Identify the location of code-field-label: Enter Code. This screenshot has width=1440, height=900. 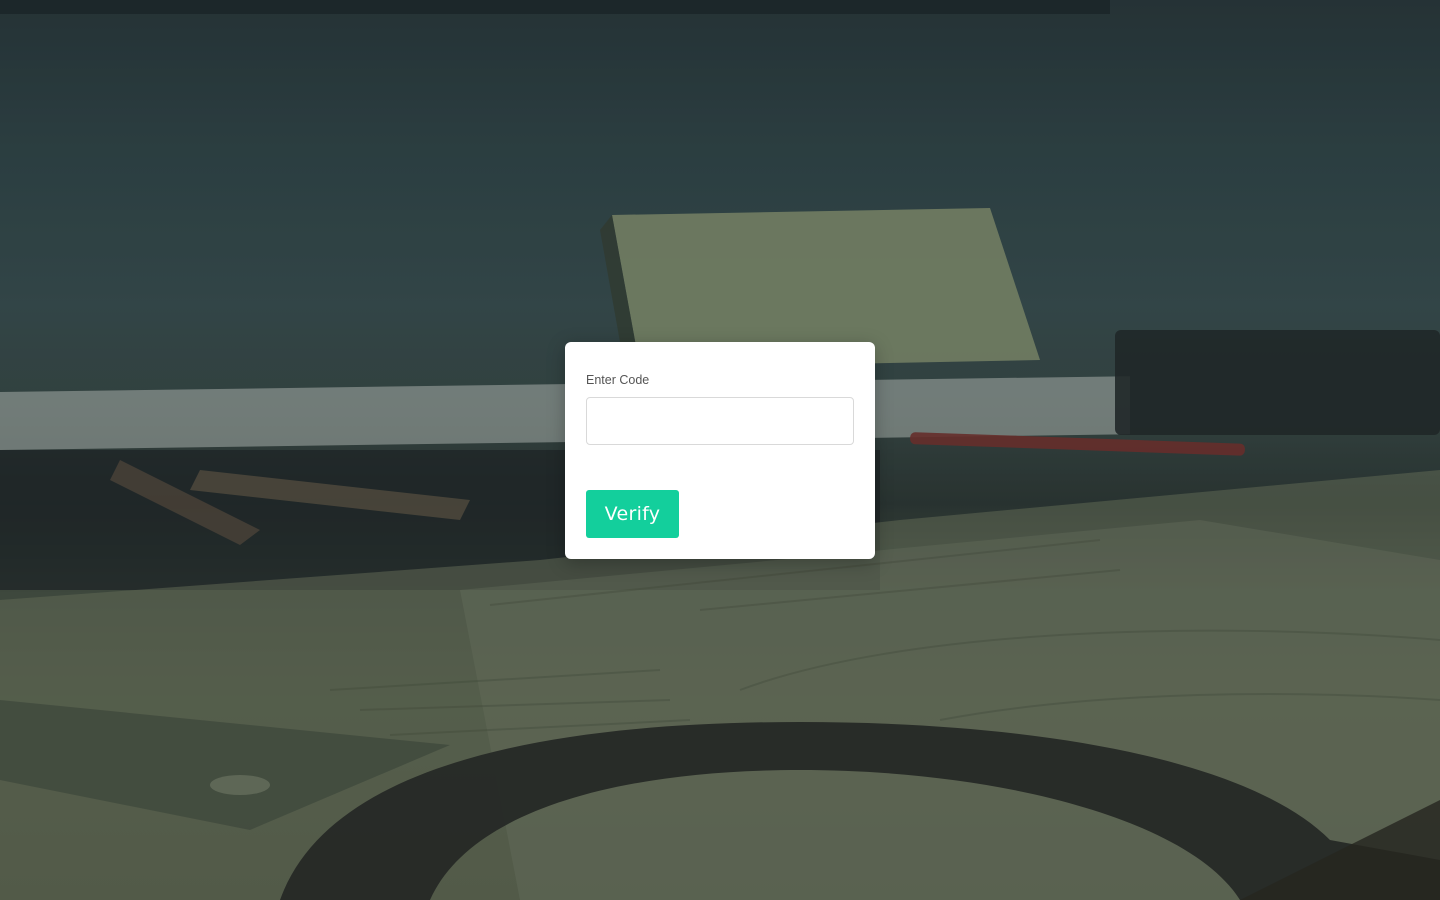
(618, 380).